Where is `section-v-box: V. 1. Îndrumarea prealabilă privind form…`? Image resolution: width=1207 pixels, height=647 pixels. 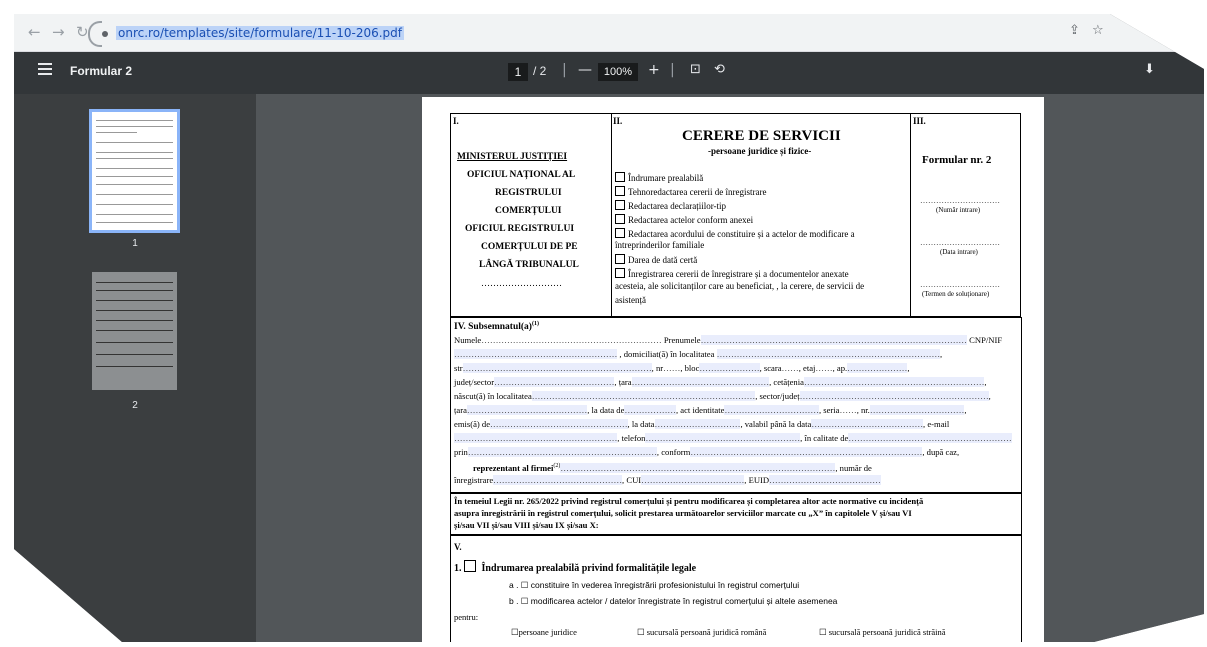 section-v-box: V. 1. Îndrumarea prealabilă privind form… is located at coordinates (736, 588).